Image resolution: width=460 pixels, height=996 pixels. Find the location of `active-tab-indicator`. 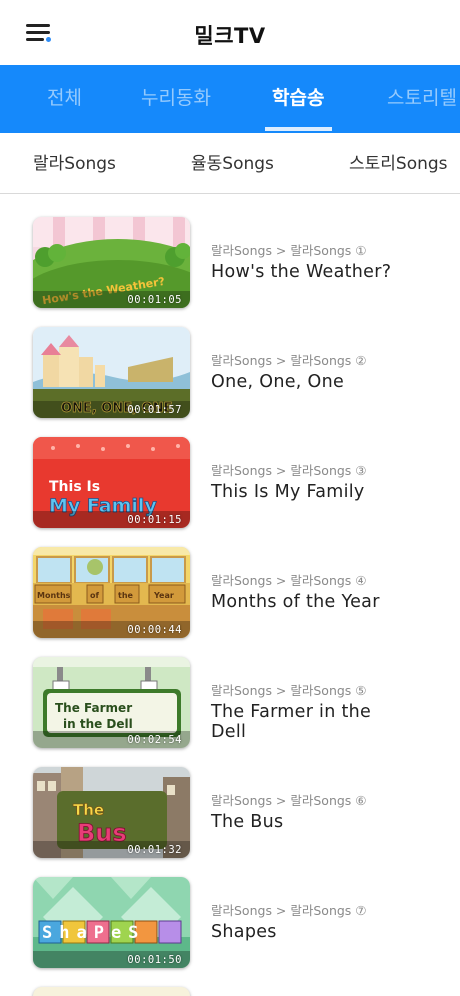

active-tab-indicator is located at coordinates (298, 129).